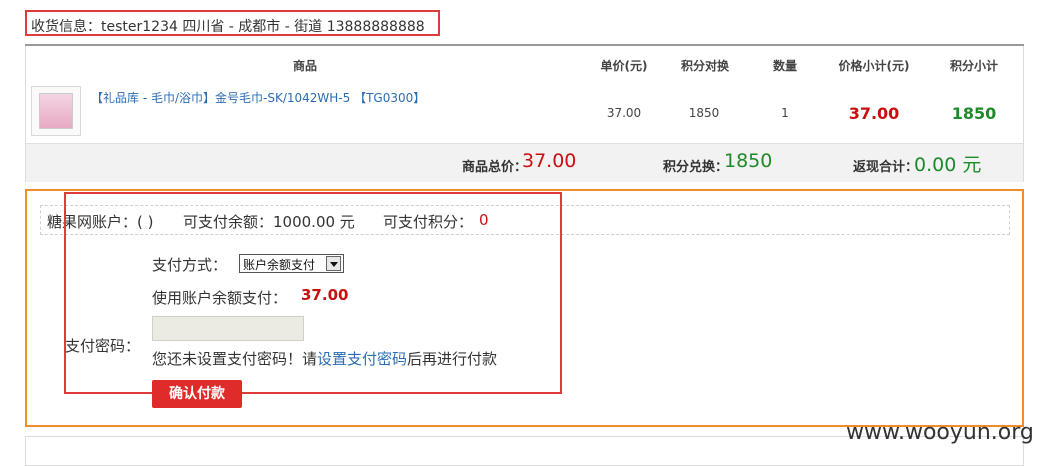 This screenshot has height=466, width=1051. I want to click on password-label: 支付密码：, so click(103, 346).